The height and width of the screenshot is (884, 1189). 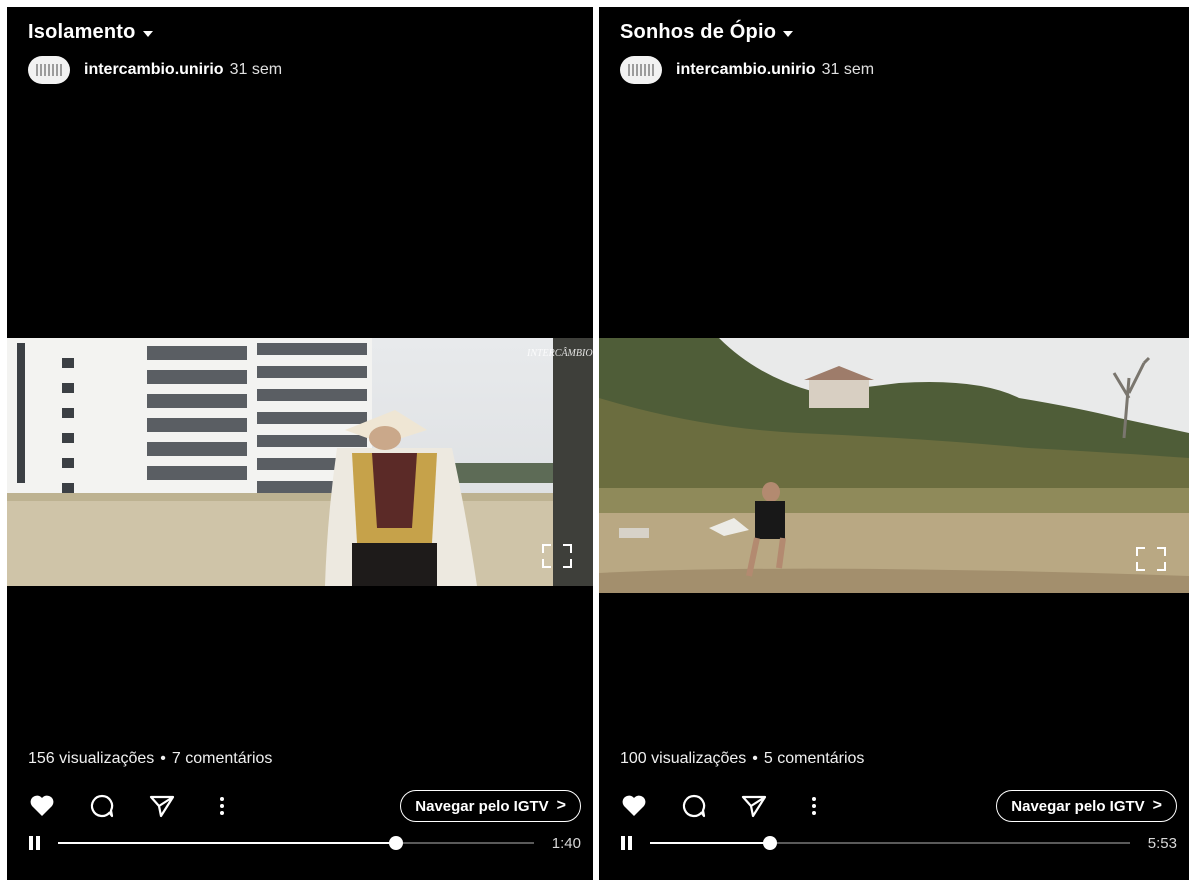 What do you see at coordinates (698, 32) in the screenshot?
I see `video-title: Sonhos de Ópio` at bounding box center [698, 32].